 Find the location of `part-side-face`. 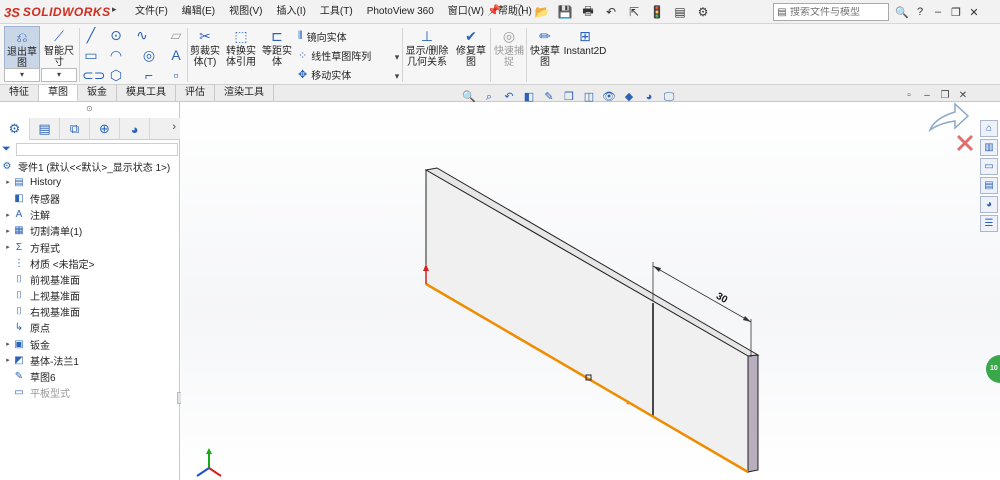

part-side-face is located at coordinates (753, 413).